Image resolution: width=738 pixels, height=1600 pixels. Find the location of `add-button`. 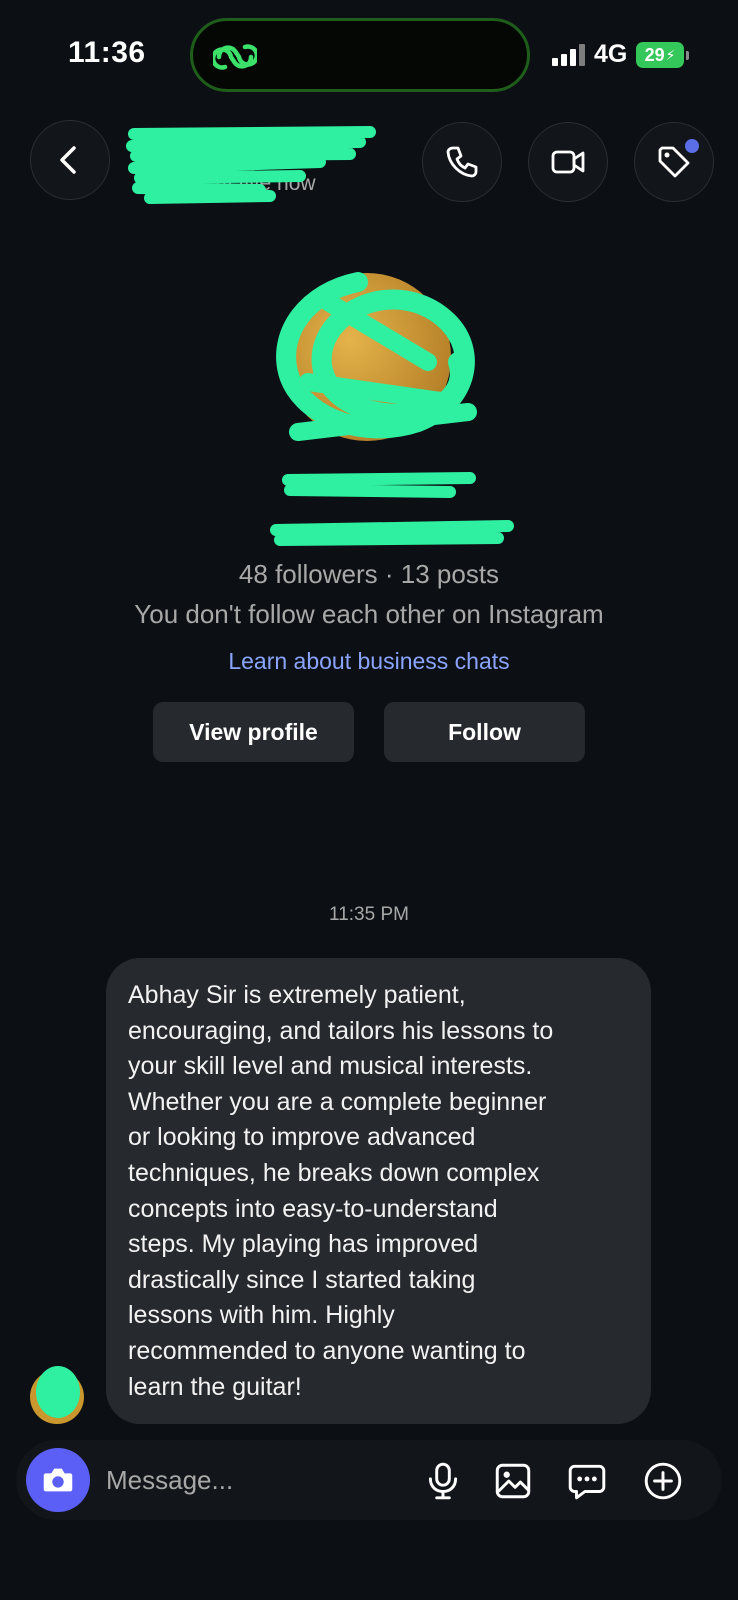

add-button is located at coordinates (663, 1481).